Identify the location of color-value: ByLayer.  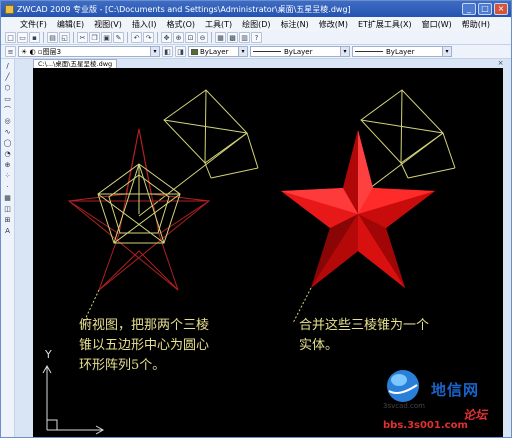
(214, 51).